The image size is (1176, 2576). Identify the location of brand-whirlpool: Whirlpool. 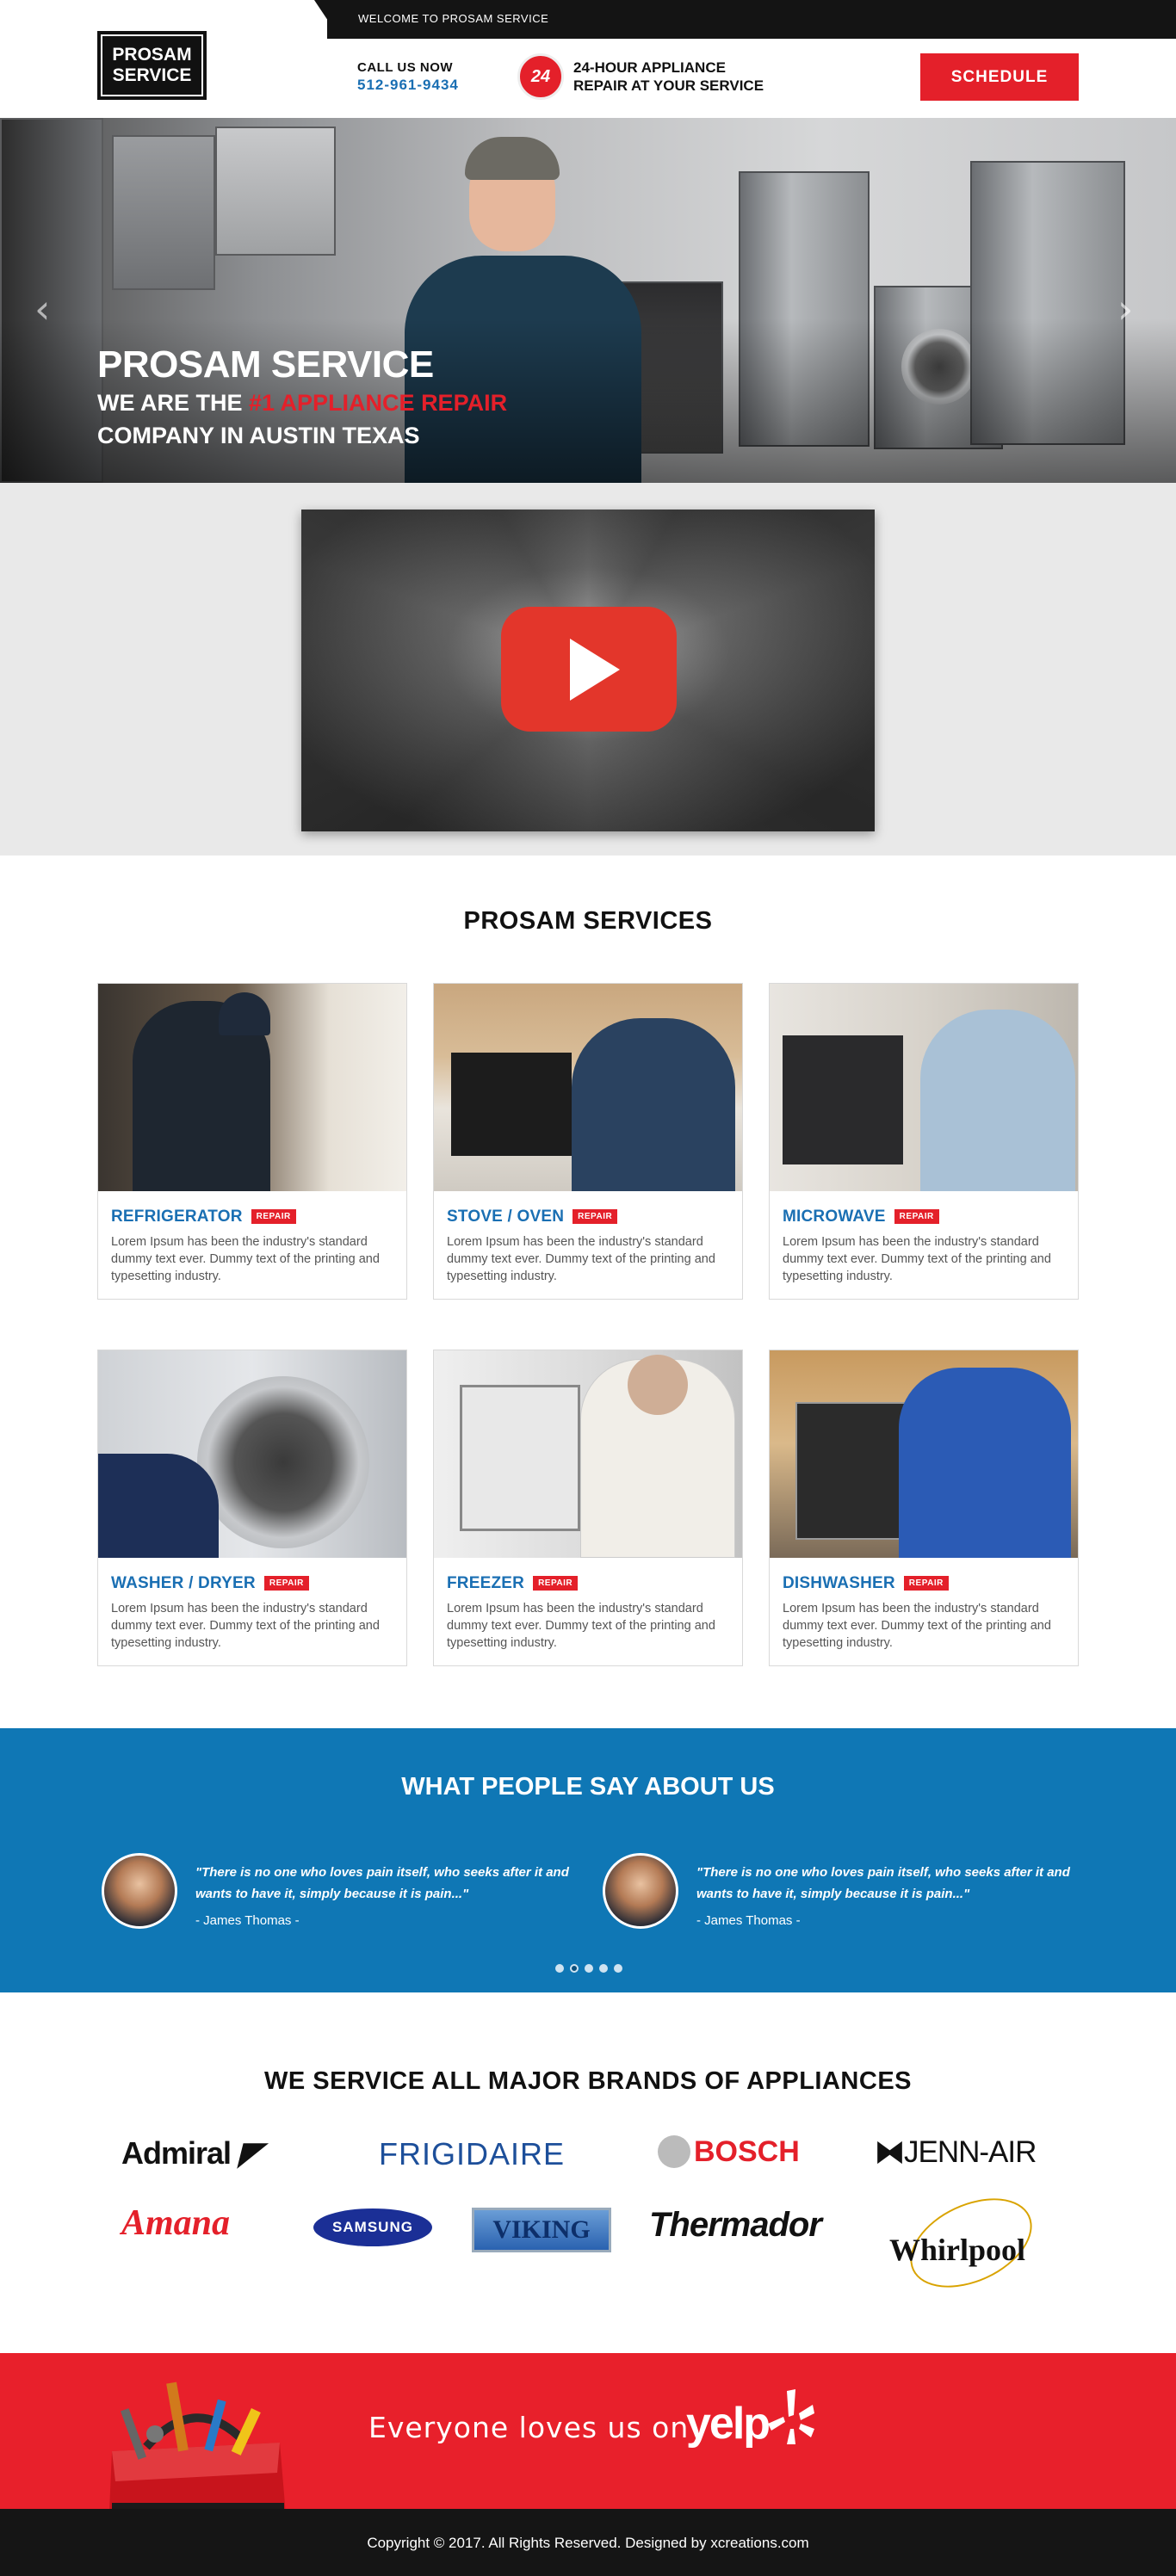
(967, 2243).